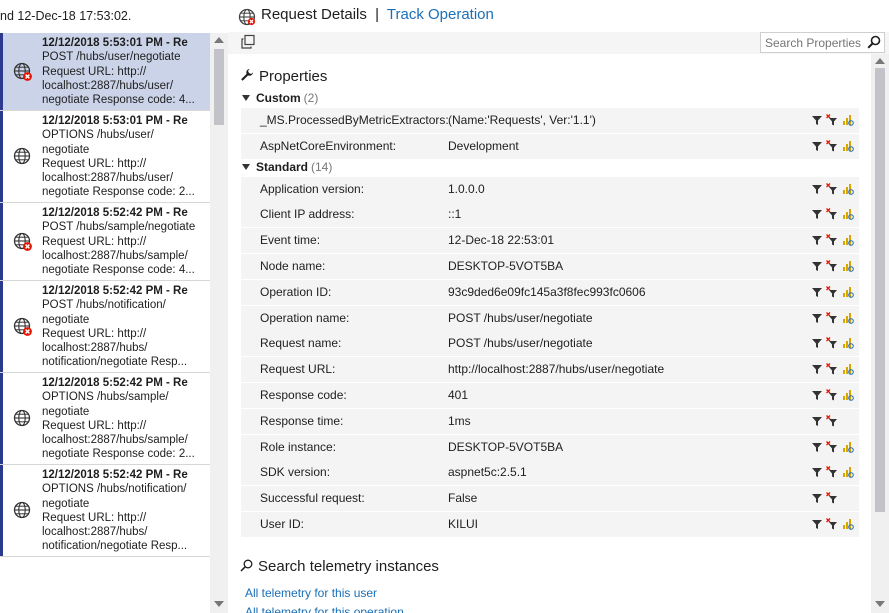 The width and height of the screenshot is (889, 613). Describe the element at coordinates (550, 447) in the screenshot. I see `property-row: Role instance: DESKTOP-5VOT5BA` at that location.